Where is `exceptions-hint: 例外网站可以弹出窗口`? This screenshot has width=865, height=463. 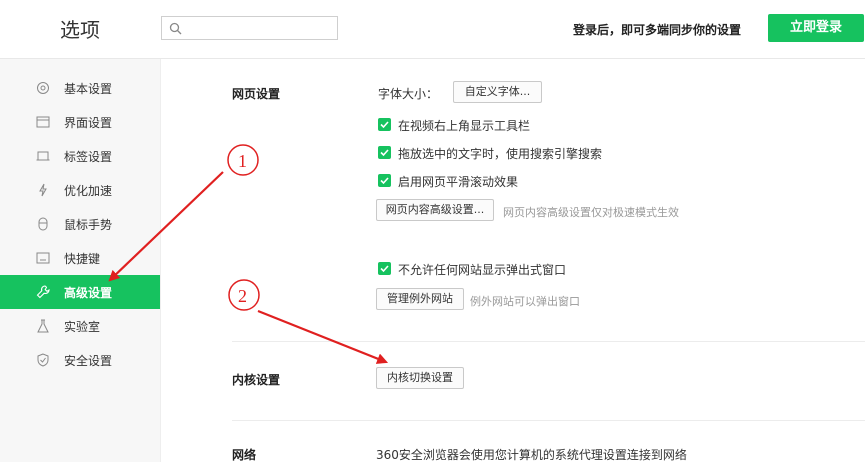 exceptions-hint: 例外网站可以弹出窗口 is located at coordinates (525, 301).